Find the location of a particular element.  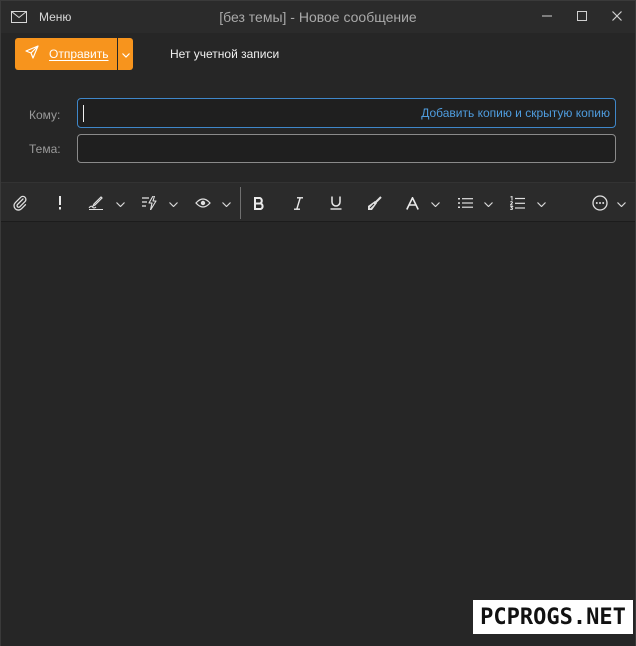

send-button: Отправить is located at coordinates (66, 54).